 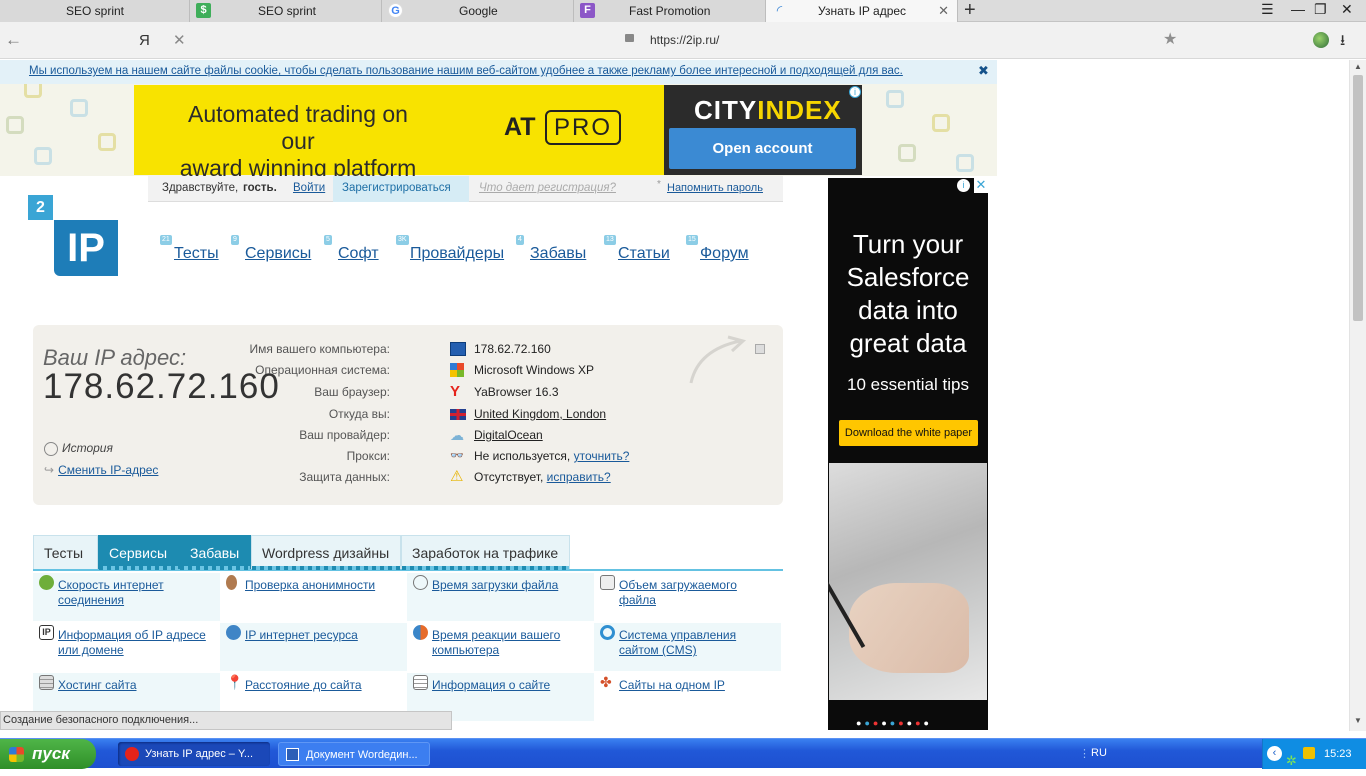 What do you see at coordinates (1298, 9) in the screenshot?
I see `minimize-icon: —` at bounding box center [1298, 9].